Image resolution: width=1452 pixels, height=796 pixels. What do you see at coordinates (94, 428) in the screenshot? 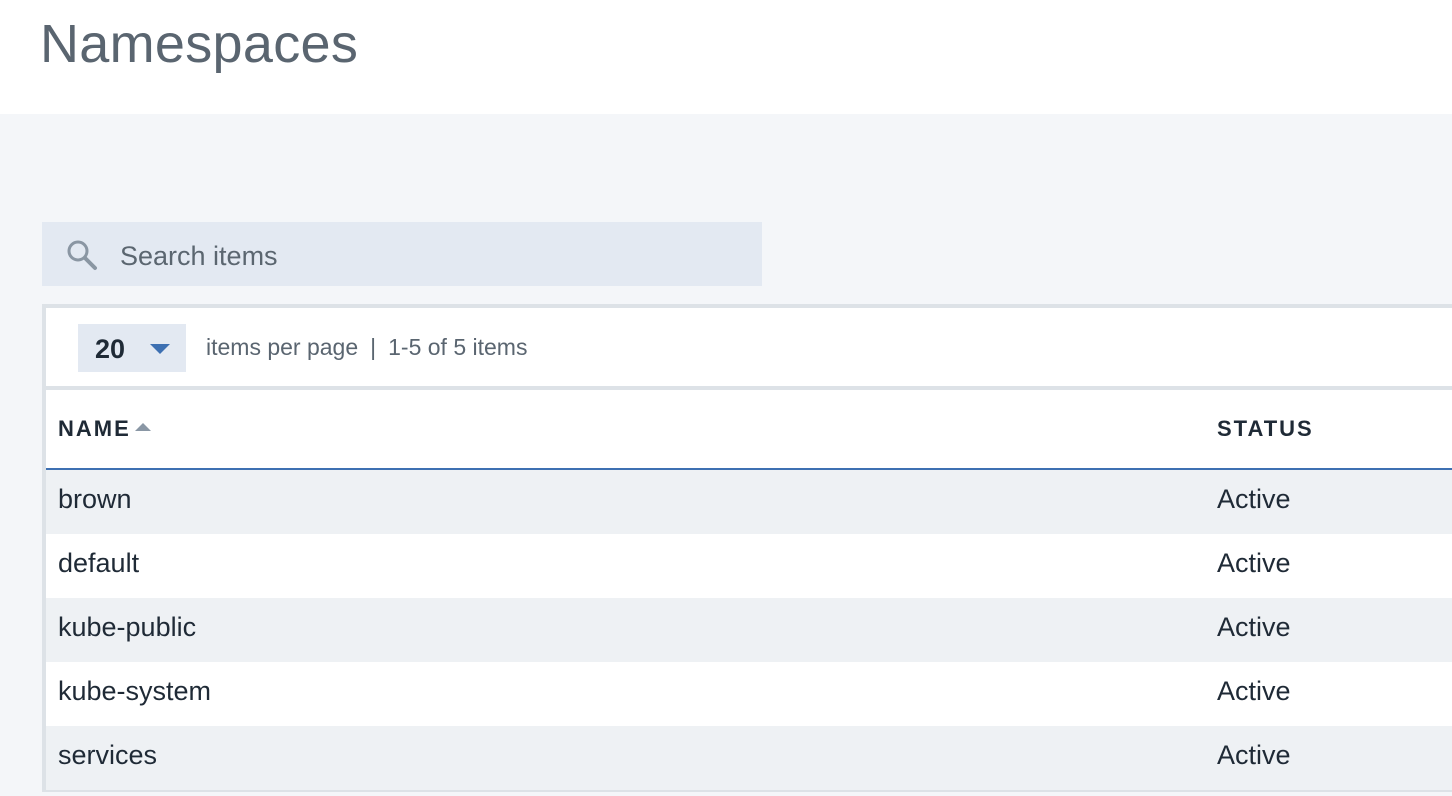
I see `column-header-name-label: NAME` at bounding box center [94, 428].